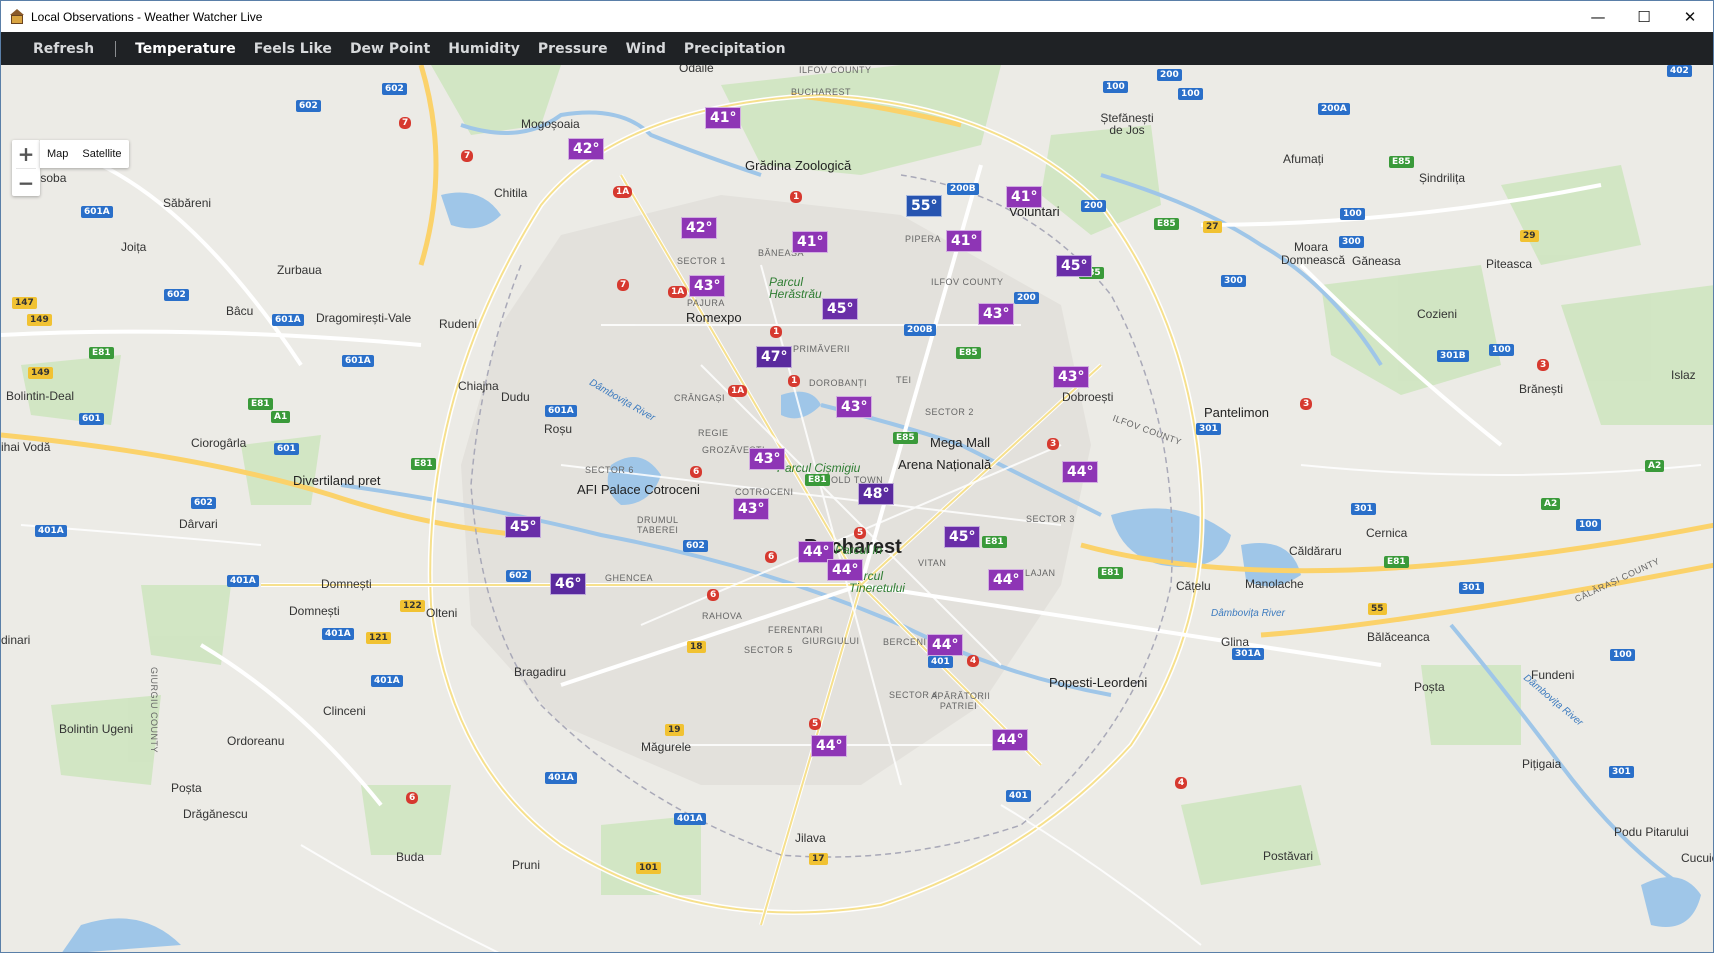 The height and width of the screenshot is (953, 1714). What do you see at coordinates (1509, 264) in the screenshot?
I see `place-label: Piteasca` at bounding box center [1509, 264].